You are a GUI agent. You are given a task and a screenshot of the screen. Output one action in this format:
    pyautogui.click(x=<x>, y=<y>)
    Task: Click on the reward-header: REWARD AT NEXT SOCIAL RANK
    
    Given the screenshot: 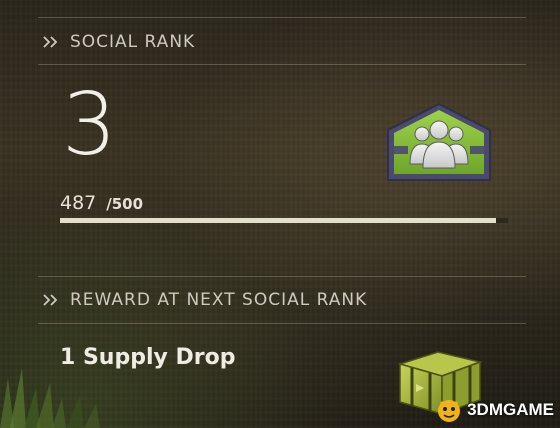 What is the action you would take?
    pyautogui.click(x=204, y=300)
    